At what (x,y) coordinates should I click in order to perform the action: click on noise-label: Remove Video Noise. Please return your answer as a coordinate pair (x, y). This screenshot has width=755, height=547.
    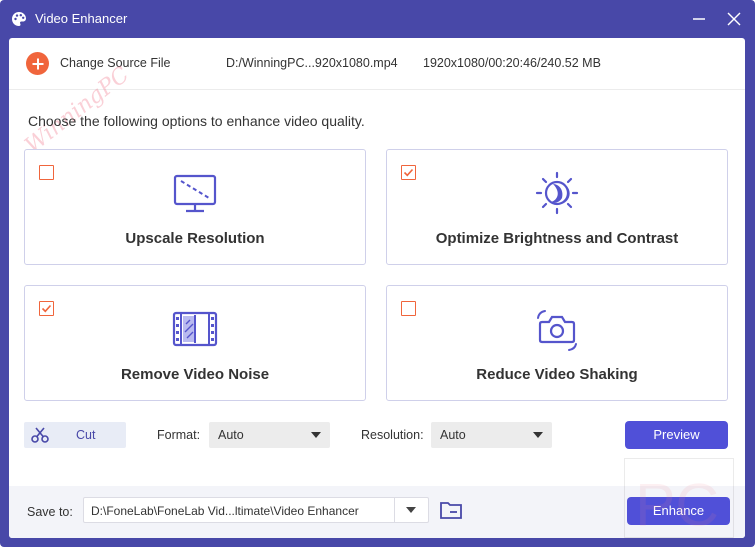
    Looking at the image, I should click on (195, 374).